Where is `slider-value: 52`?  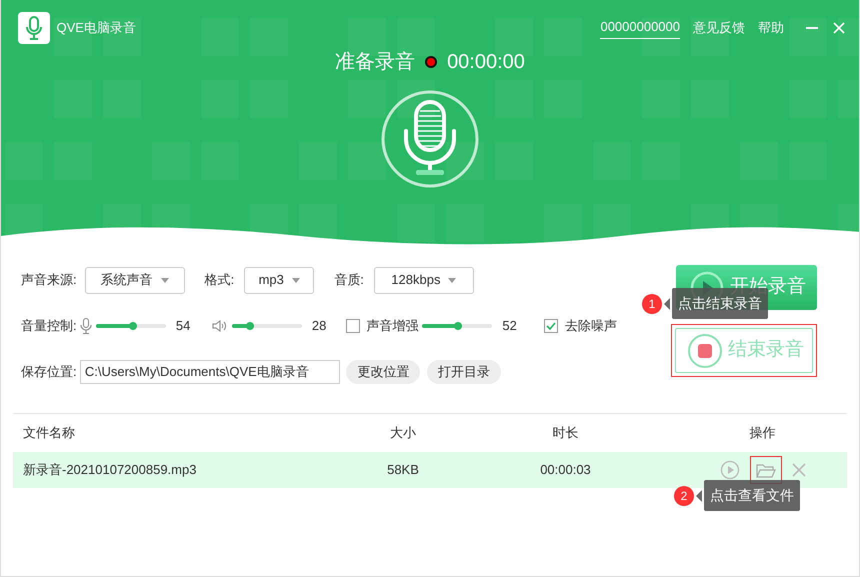 slider-value: 52 is located at coordinates (510, 326).